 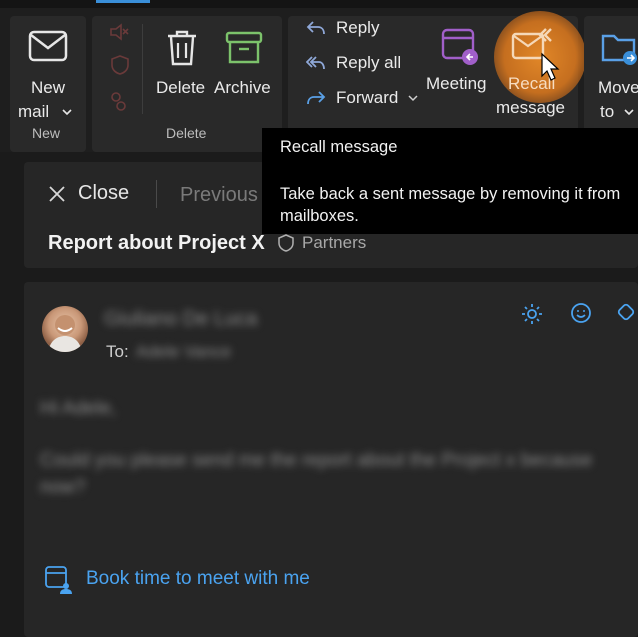 I want to click on active-tab-indicator, so click(x=123, y=1).